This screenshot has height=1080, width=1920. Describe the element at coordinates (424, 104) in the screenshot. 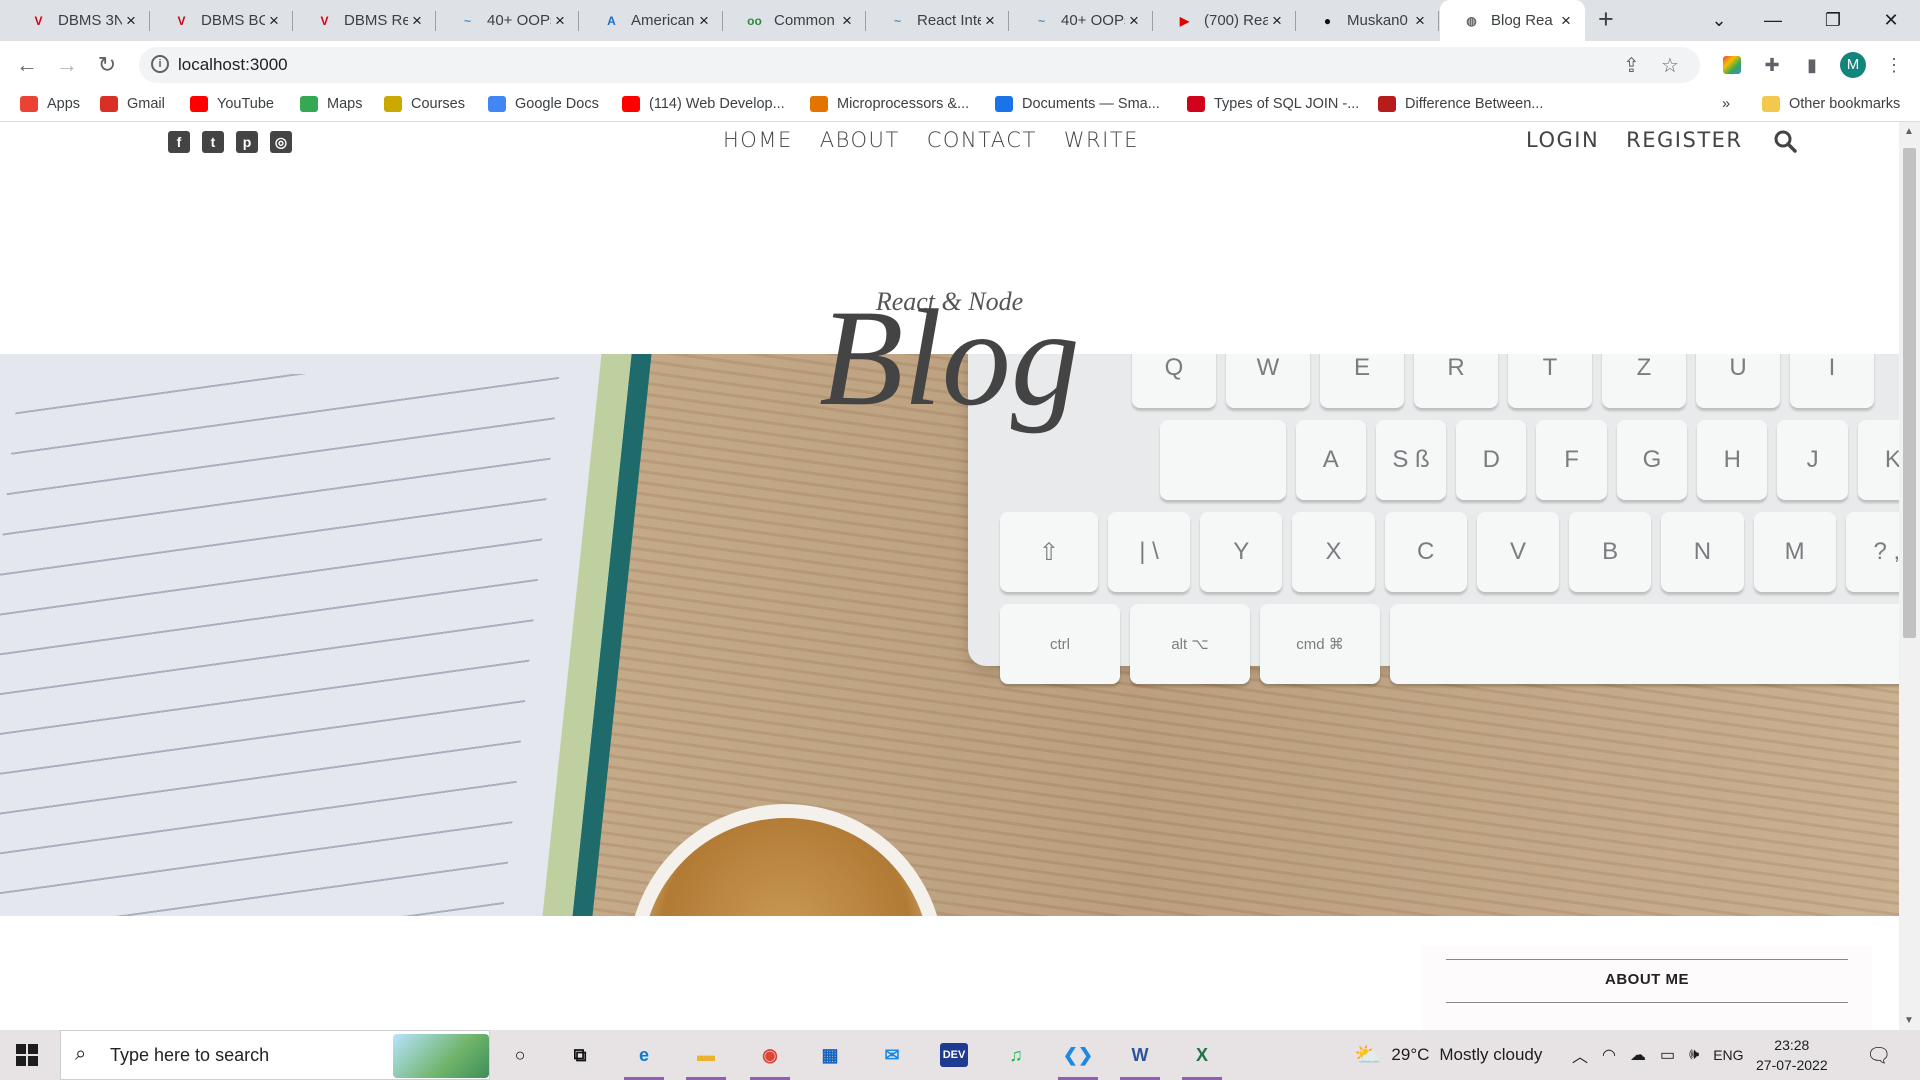

I see `bookmark-item: Courses` at that location.